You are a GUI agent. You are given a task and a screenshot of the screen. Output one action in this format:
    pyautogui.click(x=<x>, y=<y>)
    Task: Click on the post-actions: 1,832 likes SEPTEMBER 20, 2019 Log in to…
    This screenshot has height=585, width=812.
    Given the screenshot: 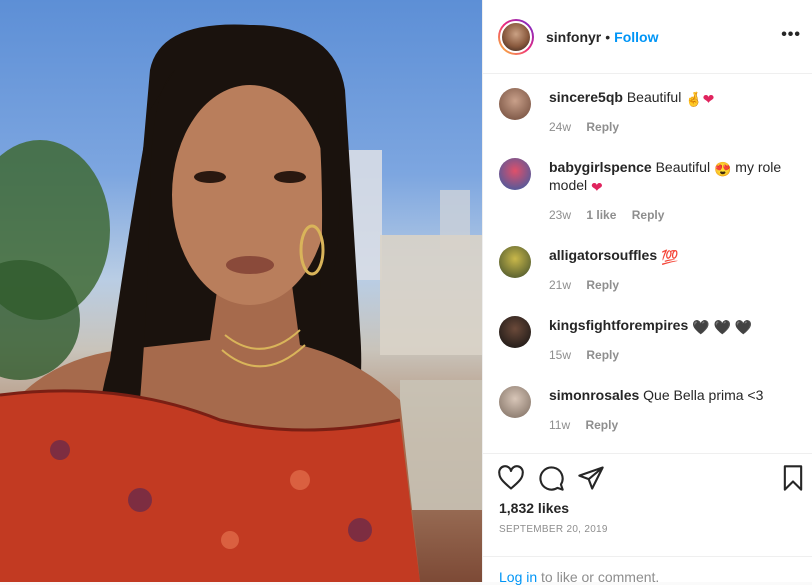 What is the action you would take?
    pyautogui.click(x=647, y=519)
    